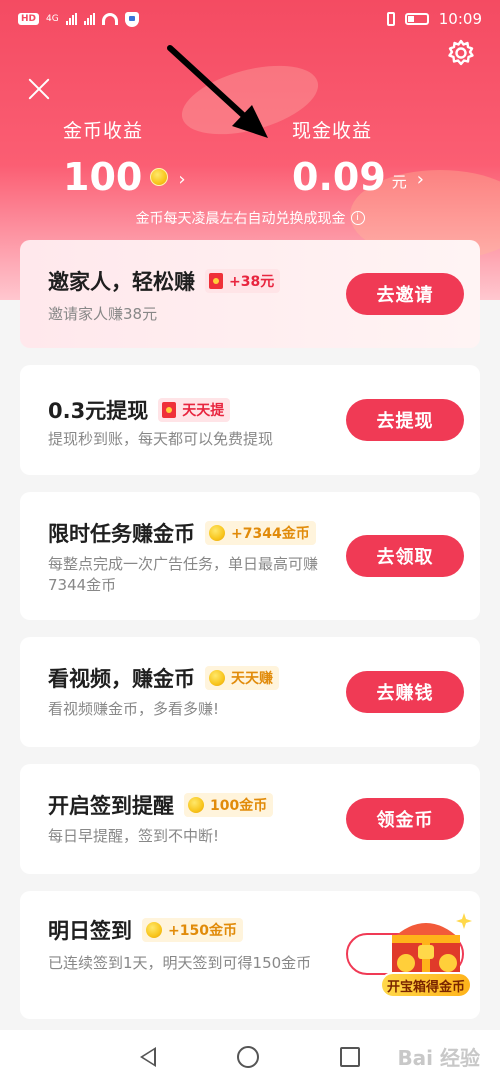 The width and height of the screenshot is (500, 1084). I want to click on reward-tag-label: +150金币, so click(202, 931).